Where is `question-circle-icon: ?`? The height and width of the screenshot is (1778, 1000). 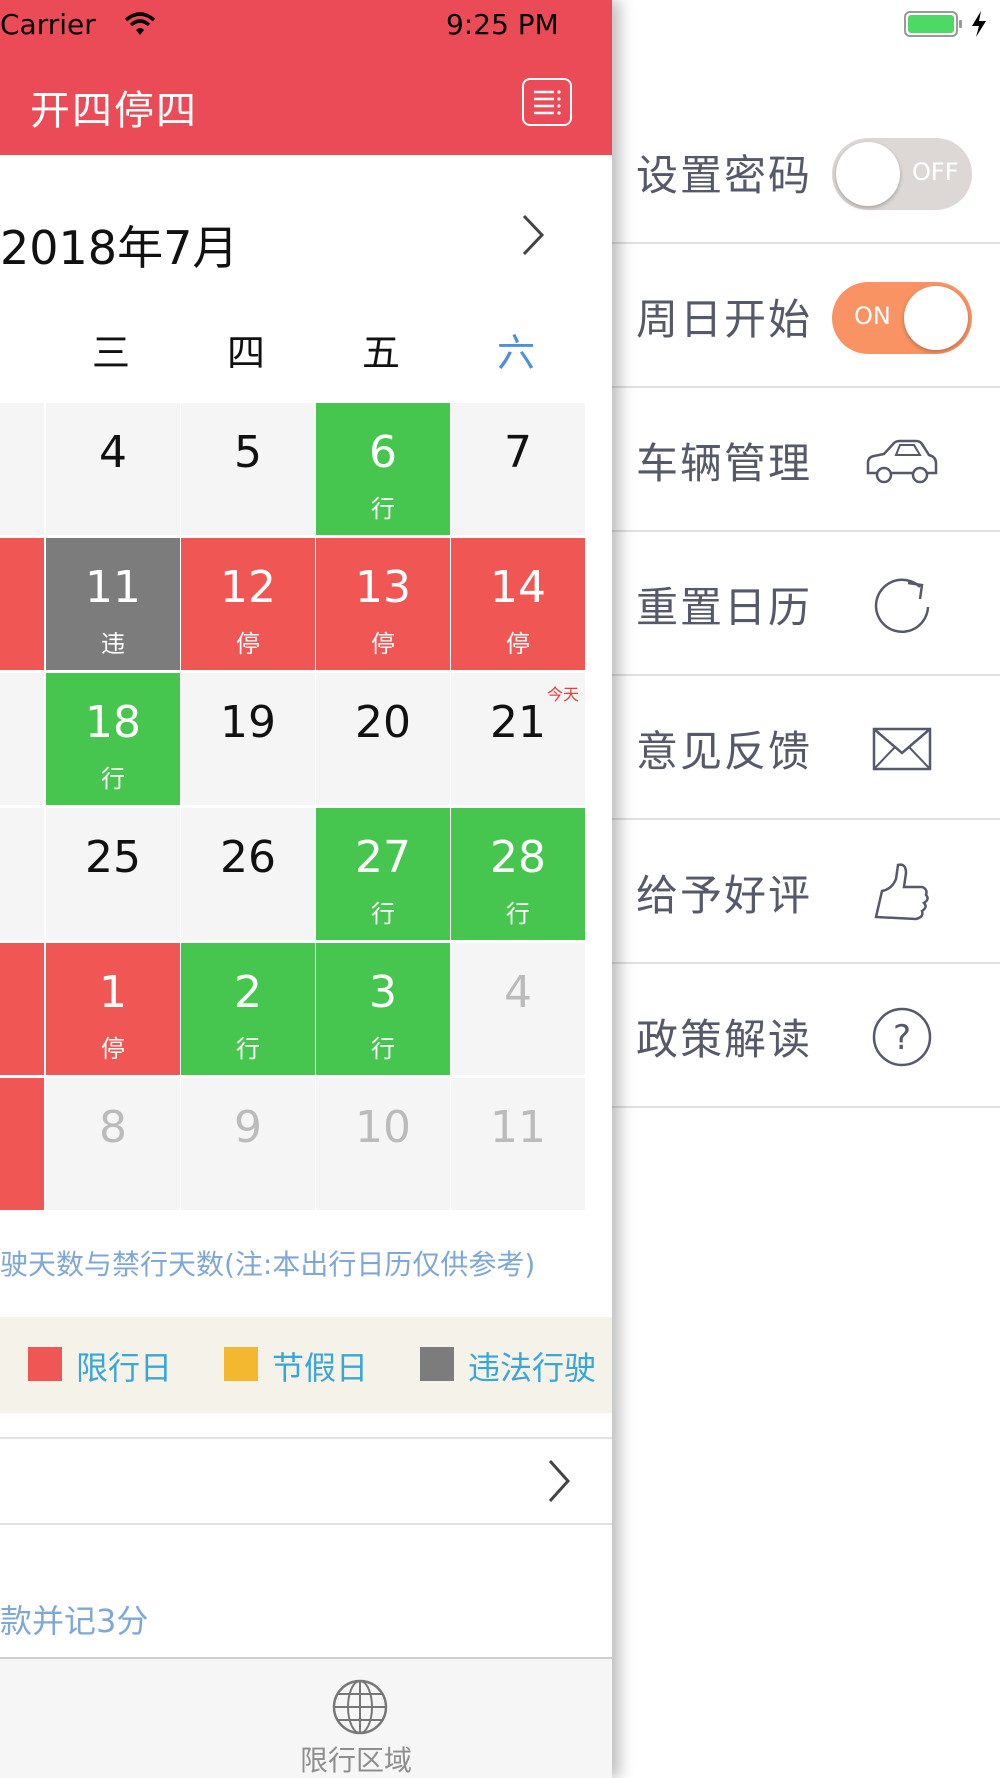
question-circle-icon: ? is located at coordinates (902, 1037).